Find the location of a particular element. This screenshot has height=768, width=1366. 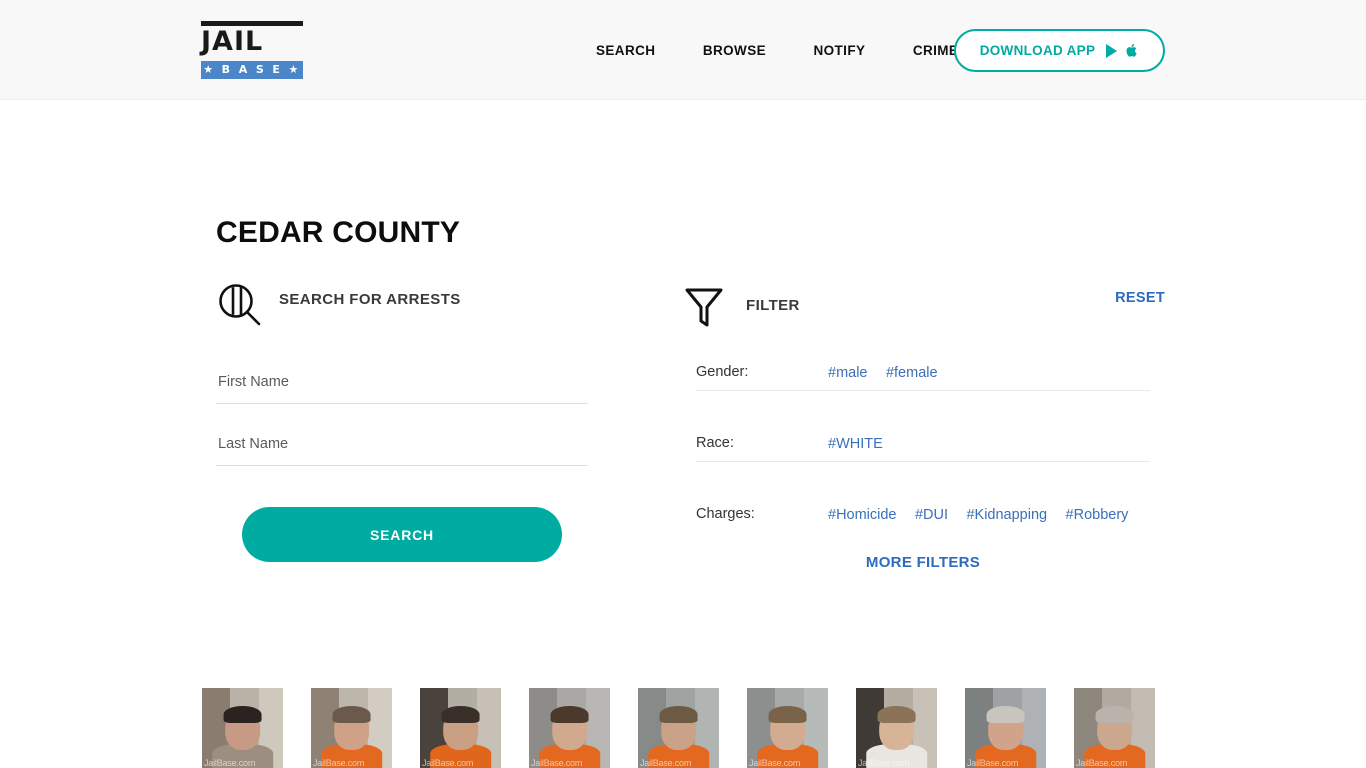

download-app-button: DOWNLOAD APP is located at coordinates (1059, 50).